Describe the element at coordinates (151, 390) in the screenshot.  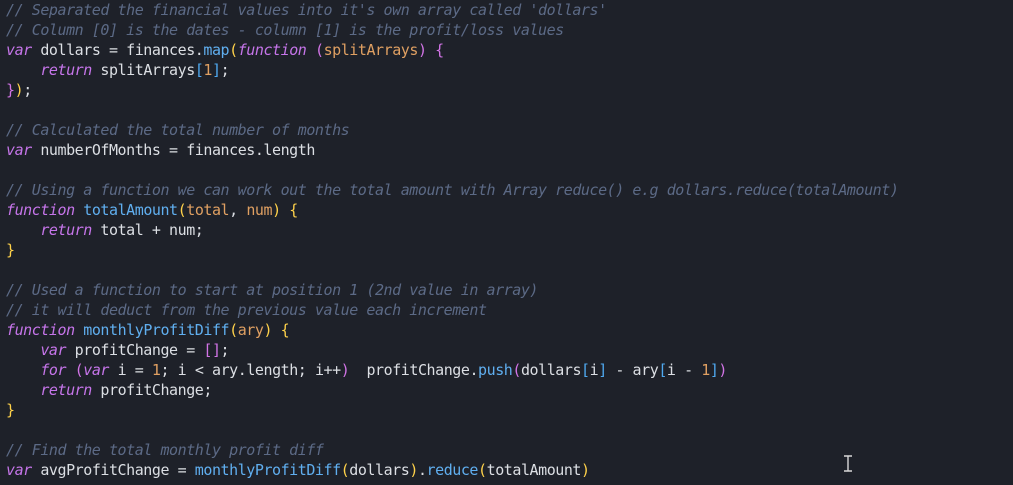
I see `code-token: profitChange;` at that location.